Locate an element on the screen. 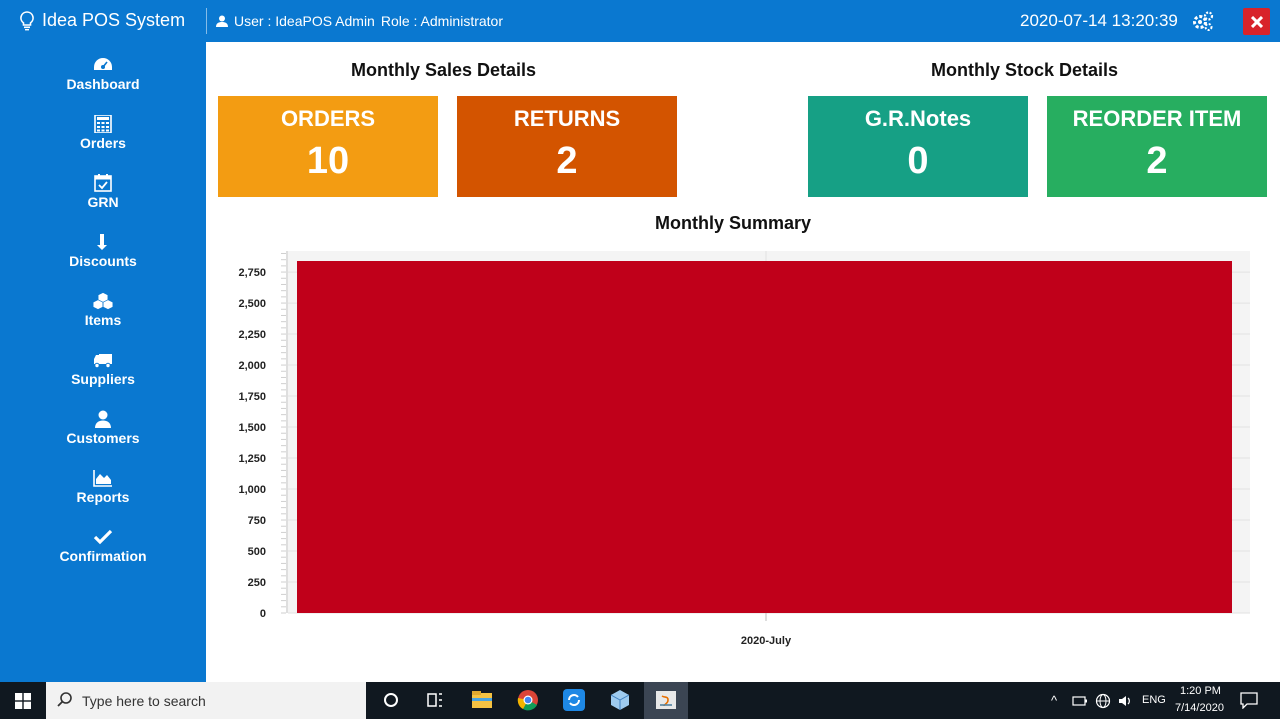 The width and height of the screenshot is (1280, 719). file-explorer-icon is located at coordinates (482, 700).